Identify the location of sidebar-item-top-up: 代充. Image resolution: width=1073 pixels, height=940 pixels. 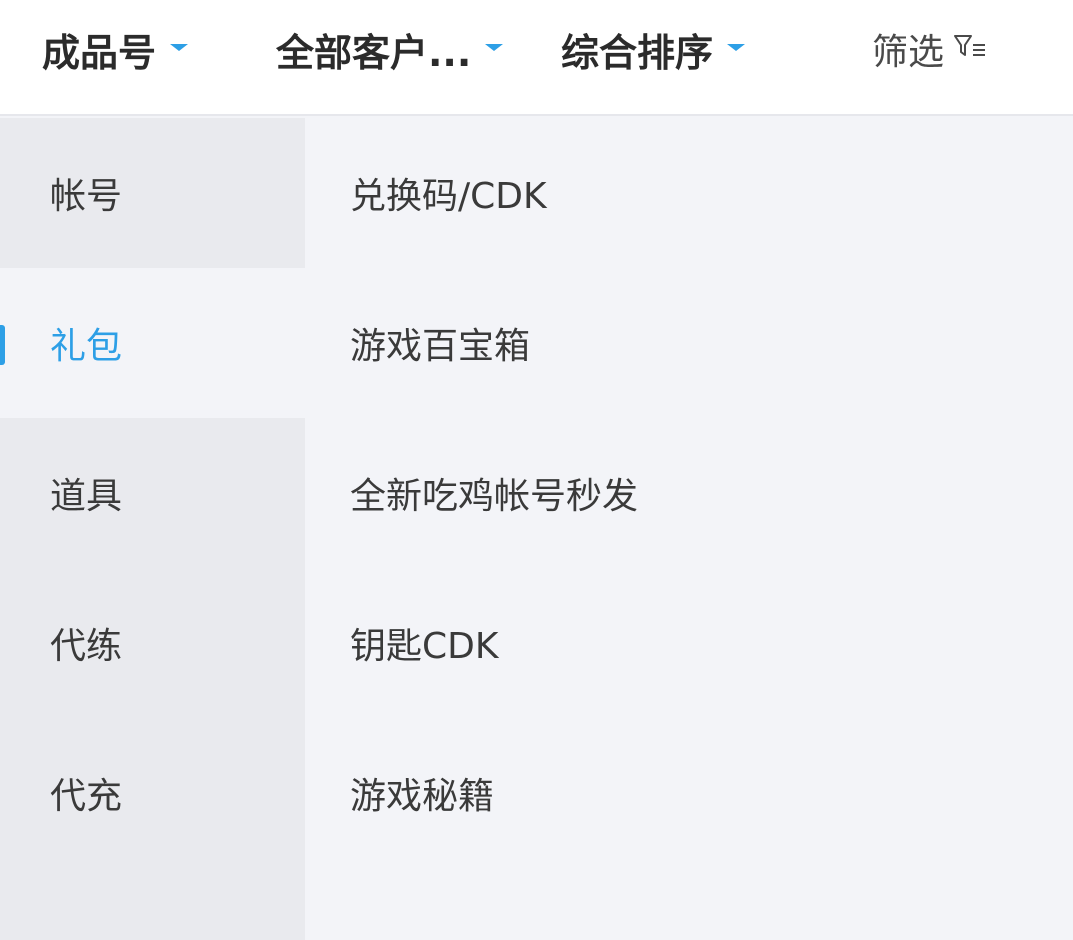
(152, 793).